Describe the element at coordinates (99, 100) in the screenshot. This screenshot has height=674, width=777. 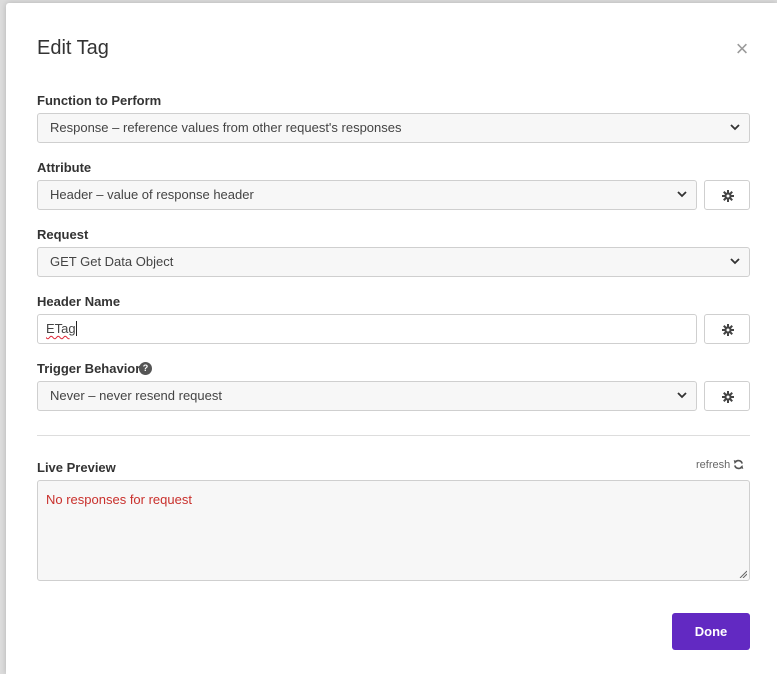
I see `function-label: Function to Perform` at that location.